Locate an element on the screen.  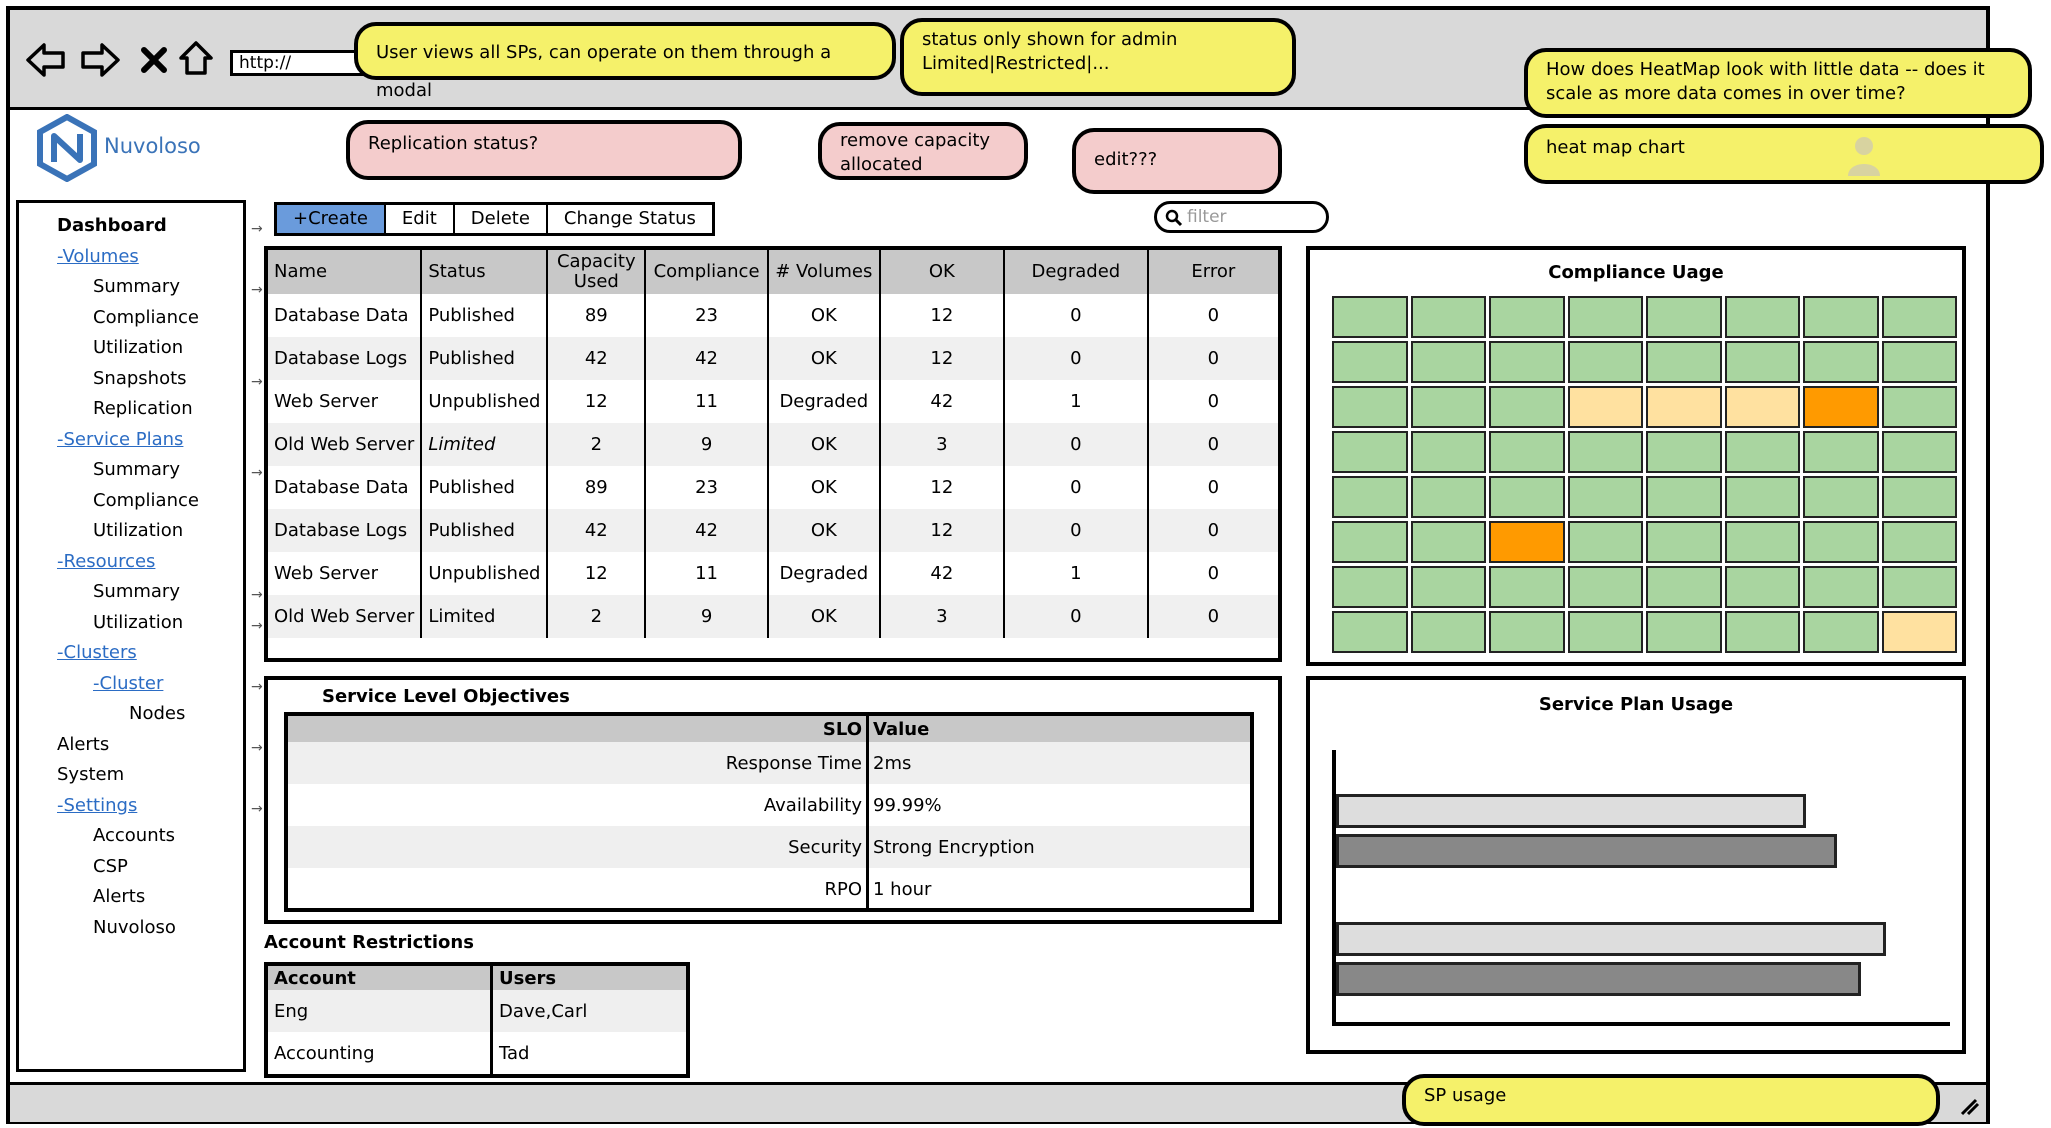
table-header-cell: Capacity Used is located at coordinates (596, 272).